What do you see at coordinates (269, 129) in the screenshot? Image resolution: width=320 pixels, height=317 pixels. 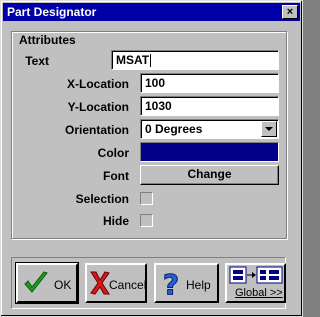 I see `chevron-down-icon` at bounding box center [269, 129].